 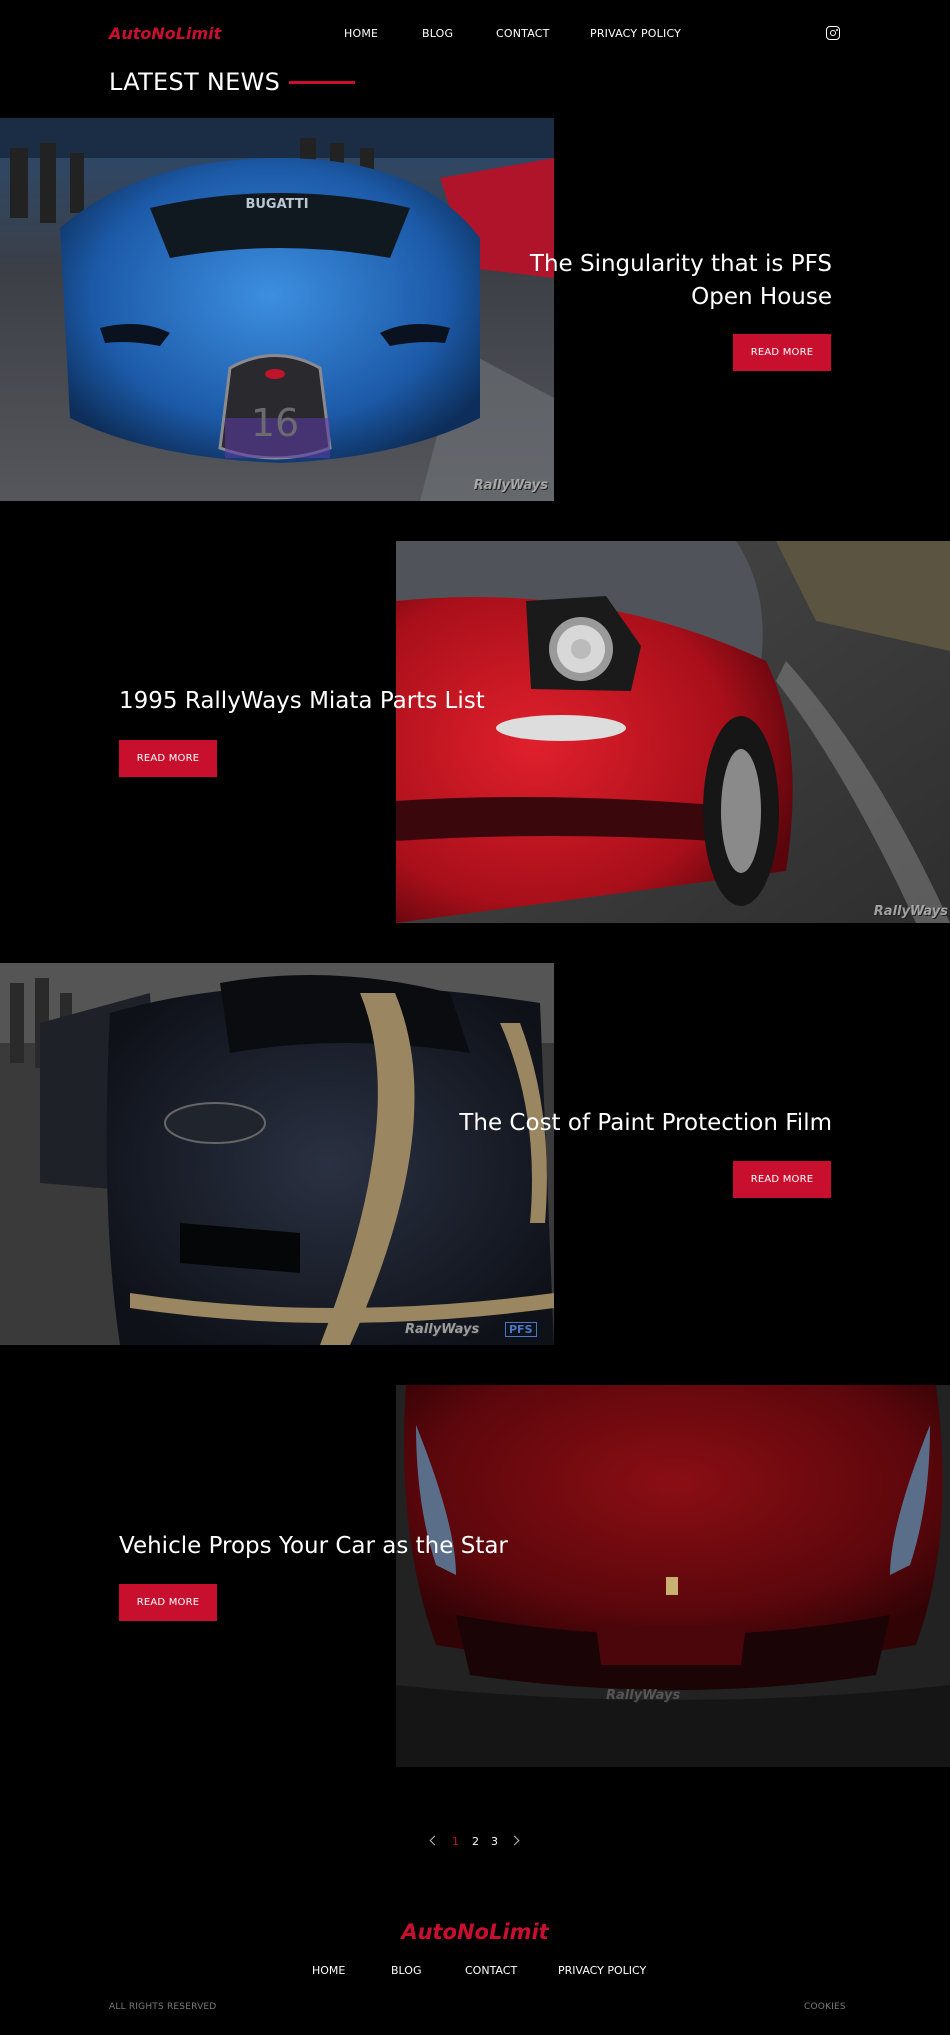 What do you see at coordinates (309, 701) in the screenshot?
I see `article-2-title: 1995 RallyWays Miata Parts List` at bounding box center [309, 701].